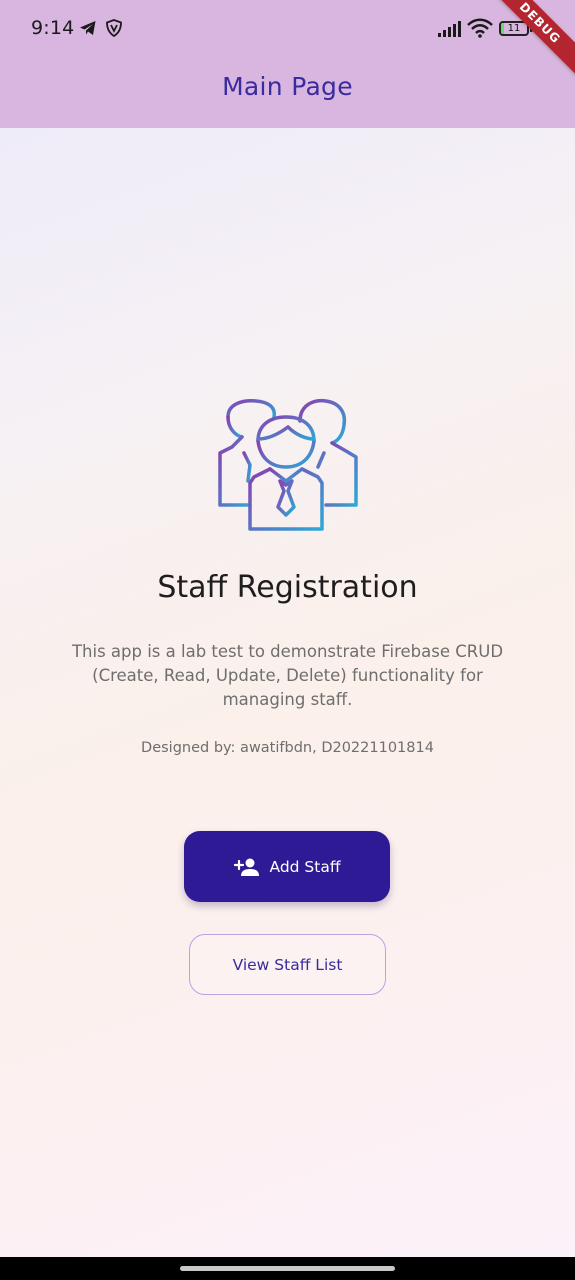 The image size is (575, 1280). What do you see at coordinates (247, 867) in the screenshot?
I see `person-add-icon` at bounding box center [247, 867].